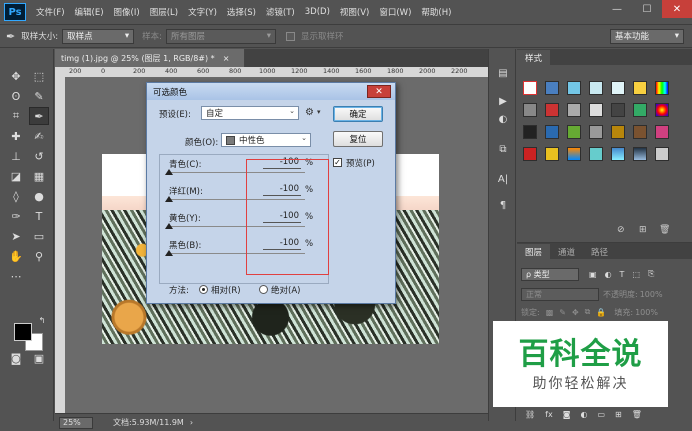 This screenshot has height=431, width=692. Describe the element at coordinates (549, 414) in the screenshot. I see `layer-style-icon: fx` at that location.